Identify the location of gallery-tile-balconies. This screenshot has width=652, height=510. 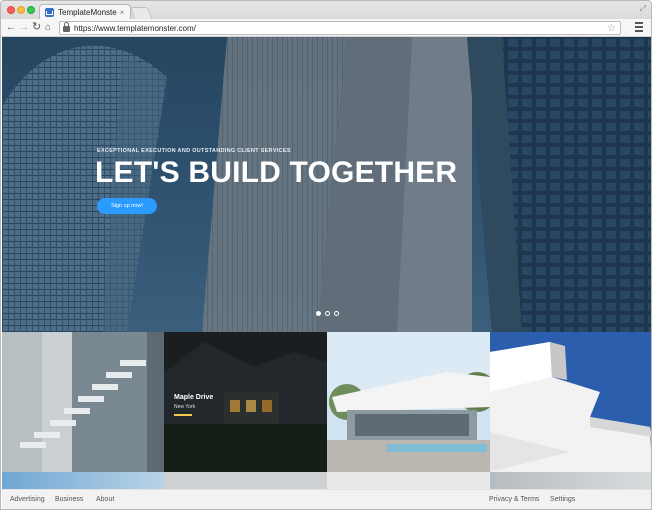
(570, 402).